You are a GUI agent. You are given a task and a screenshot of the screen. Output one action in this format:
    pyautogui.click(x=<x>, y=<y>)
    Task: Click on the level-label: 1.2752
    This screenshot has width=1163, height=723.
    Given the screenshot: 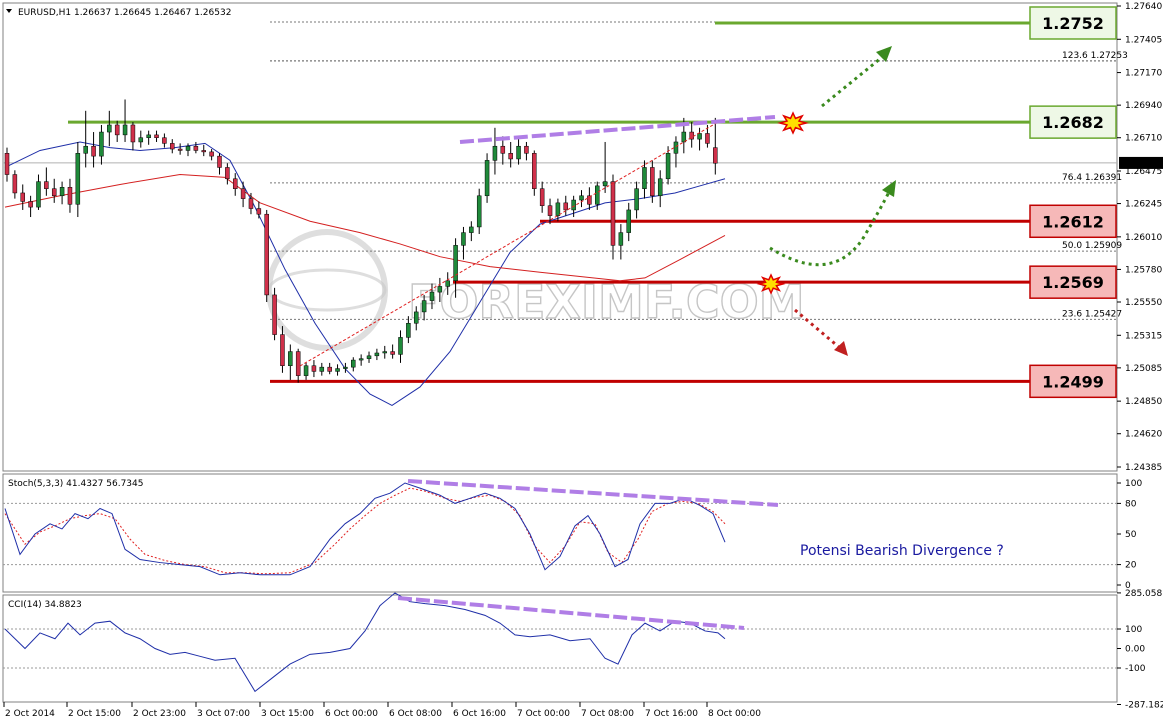 What is the action you would take?
    pyautogui.click(x=1073, y=23)
    